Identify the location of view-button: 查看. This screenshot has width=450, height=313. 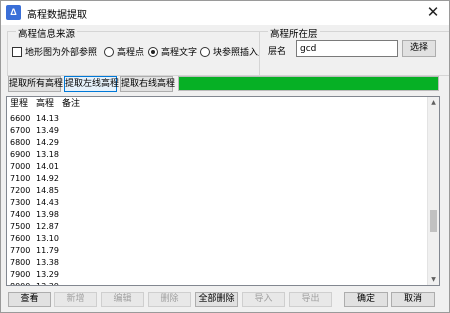
(29, 299).